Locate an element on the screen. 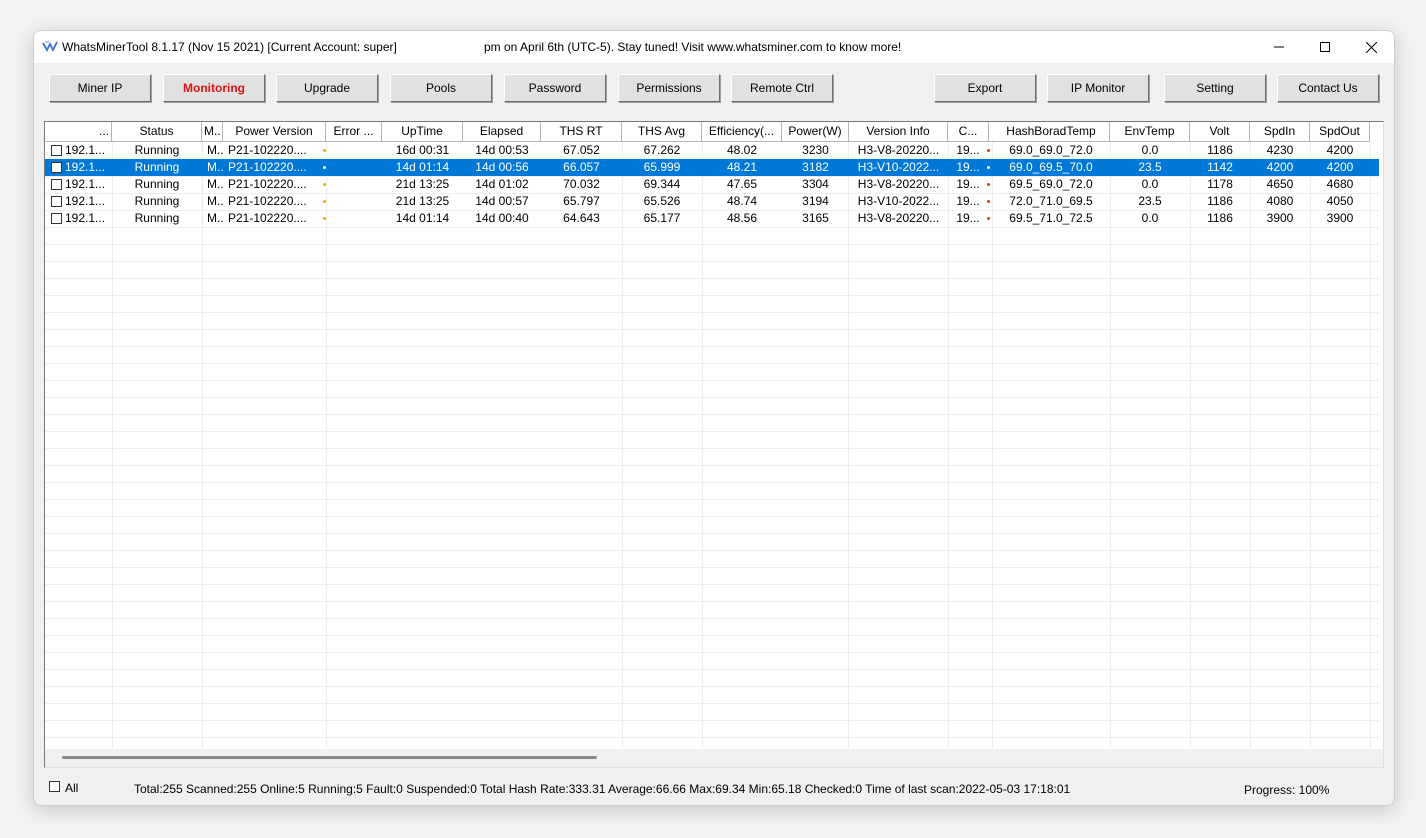 The height and width of the screenshot is (838, 1426). cell-spd-in: 4200 is located at coordinates (1280, 167).